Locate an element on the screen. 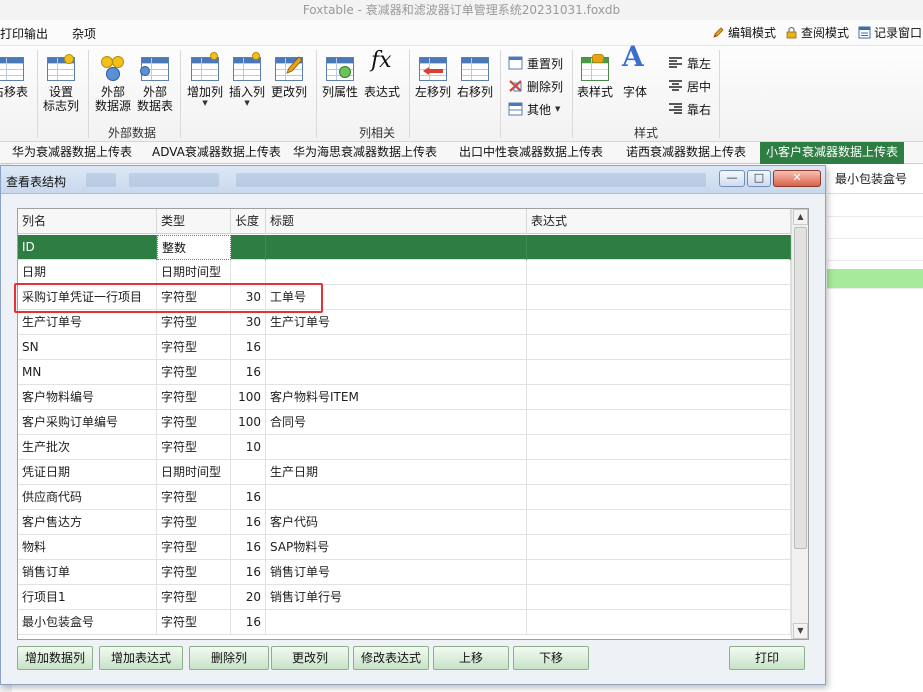 The width and height of the screenshot is (923, 692). table-row: MN 字符型 16 is located at coordinates (404, 372).